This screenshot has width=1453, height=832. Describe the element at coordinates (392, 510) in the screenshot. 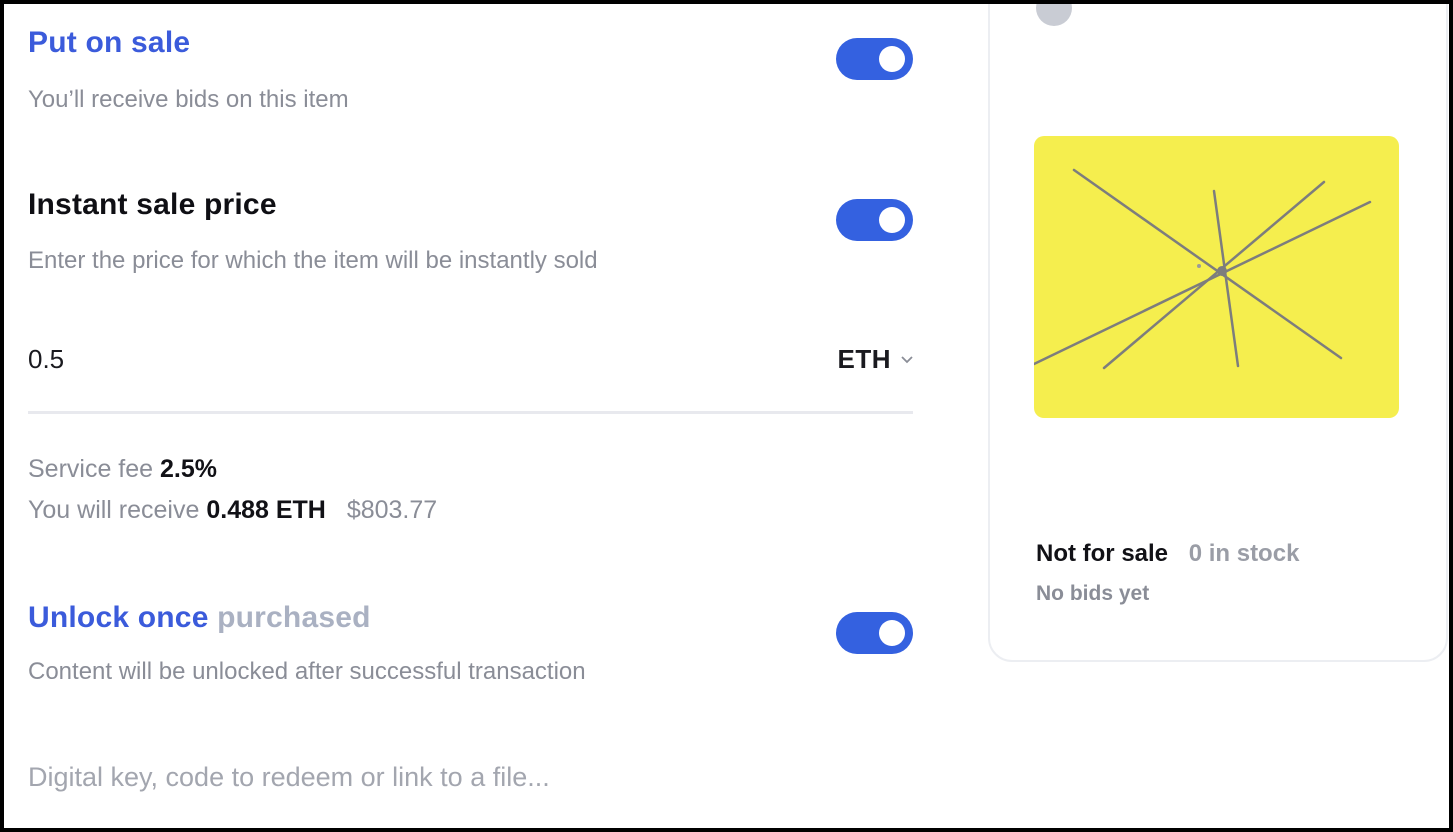

I see `receive-usd: $803.77` at that location.